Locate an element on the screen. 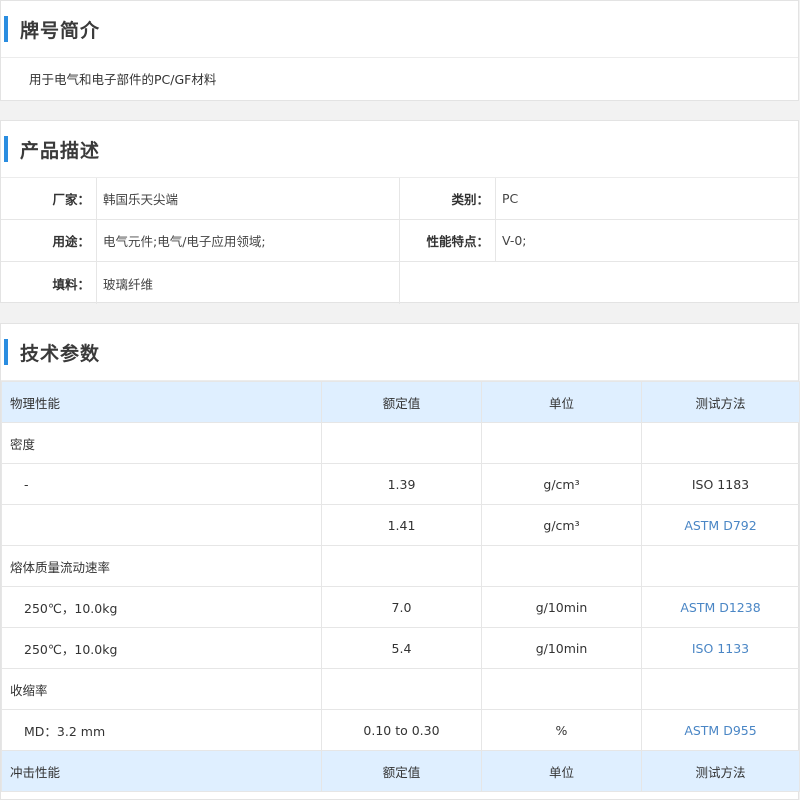 The image size is (800, 800). features-label: 性能特点： is located at coordinates (448, 241).